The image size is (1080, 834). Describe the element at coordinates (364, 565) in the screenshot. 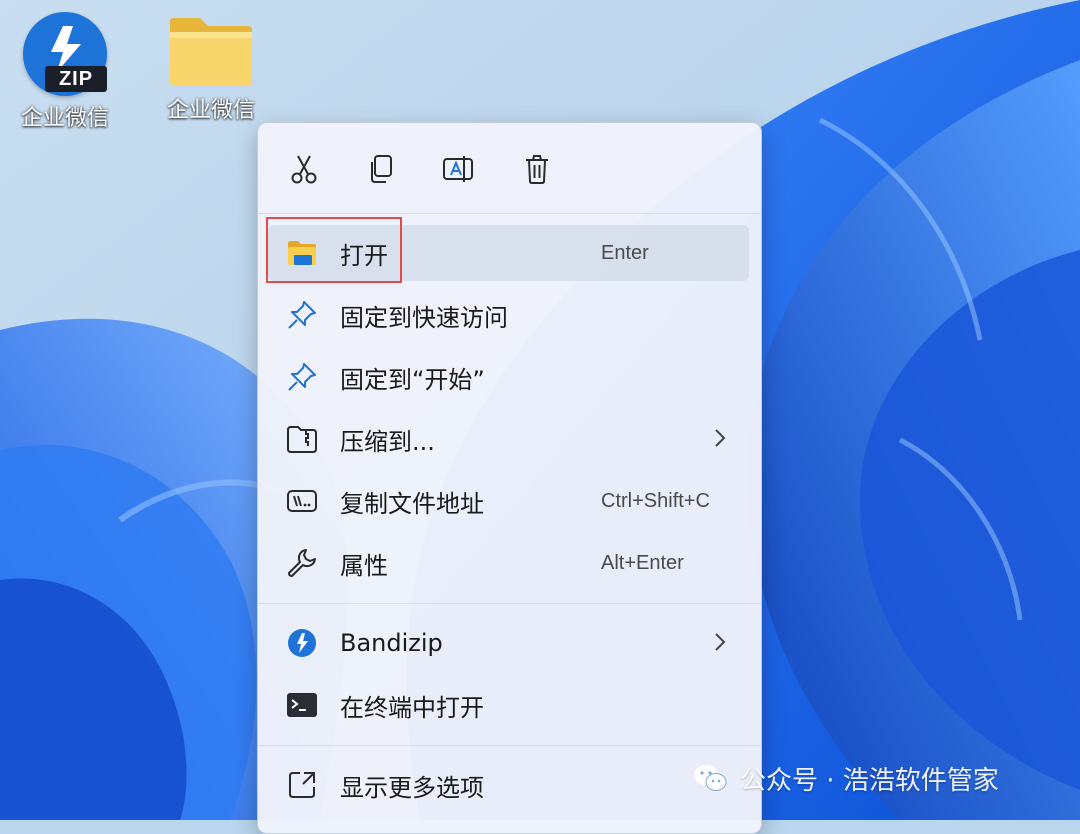

I see `menu-item-label: 属性` at that location.